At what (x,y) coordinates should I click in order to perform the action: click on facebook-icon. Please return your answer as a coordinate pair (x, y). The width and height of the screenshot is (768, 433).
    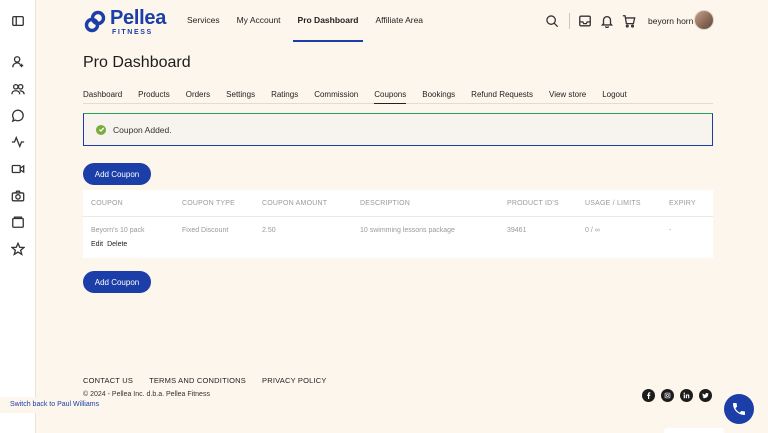
    Looking at the image, I should click on (648, 395).